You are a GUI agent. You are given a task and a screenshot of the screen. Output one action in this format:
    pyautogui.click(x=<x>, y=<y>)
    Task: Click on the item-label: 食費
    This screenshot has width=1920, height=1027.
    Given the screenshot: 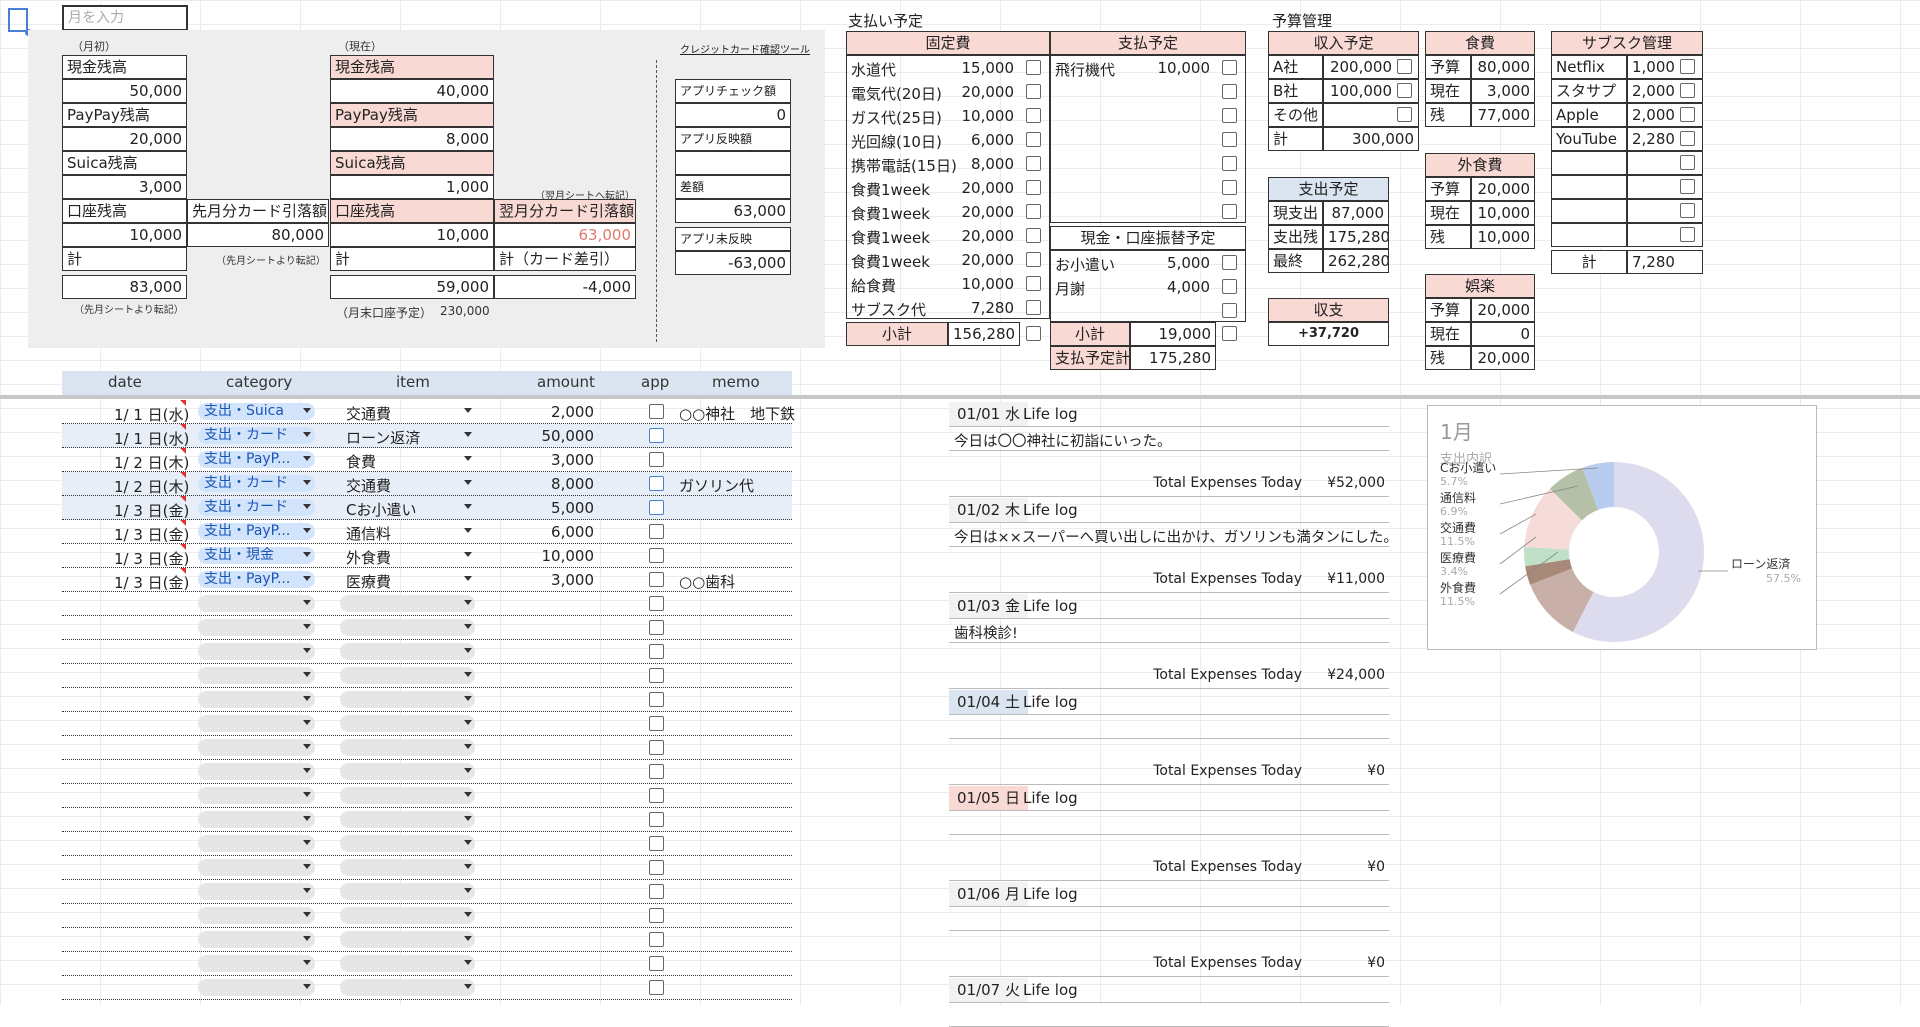 What is the action you would take?
    pyautogui.click(x=361, y=461)
    